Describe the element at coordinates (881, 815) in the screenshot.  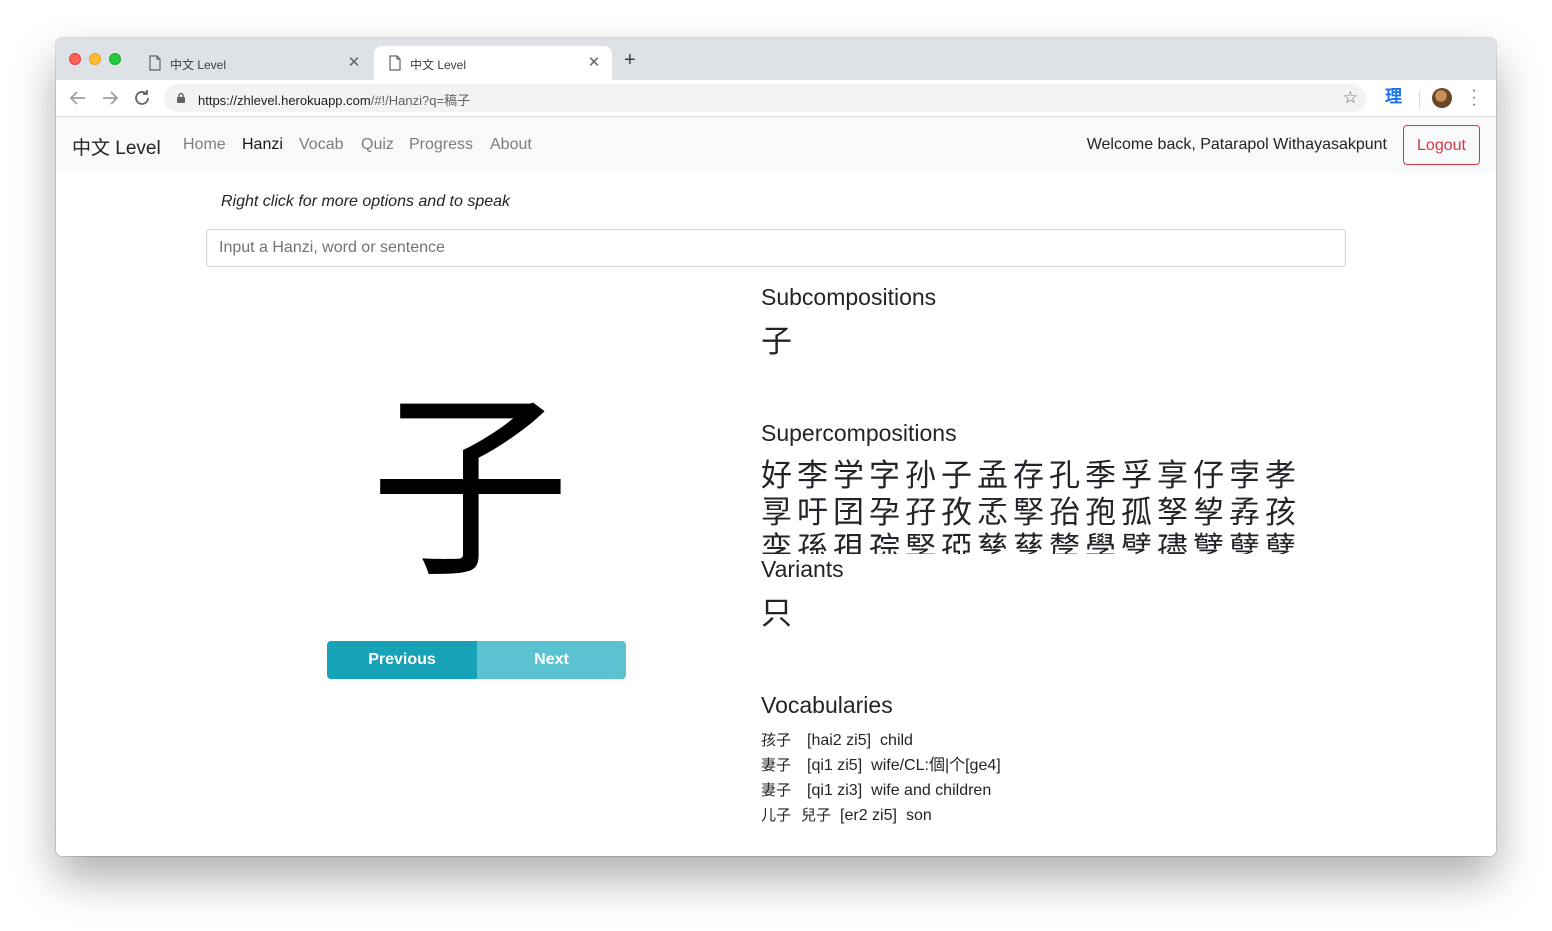
I see `vocab-row: 儿子 兒子 [er2 zi5] son` at that location.